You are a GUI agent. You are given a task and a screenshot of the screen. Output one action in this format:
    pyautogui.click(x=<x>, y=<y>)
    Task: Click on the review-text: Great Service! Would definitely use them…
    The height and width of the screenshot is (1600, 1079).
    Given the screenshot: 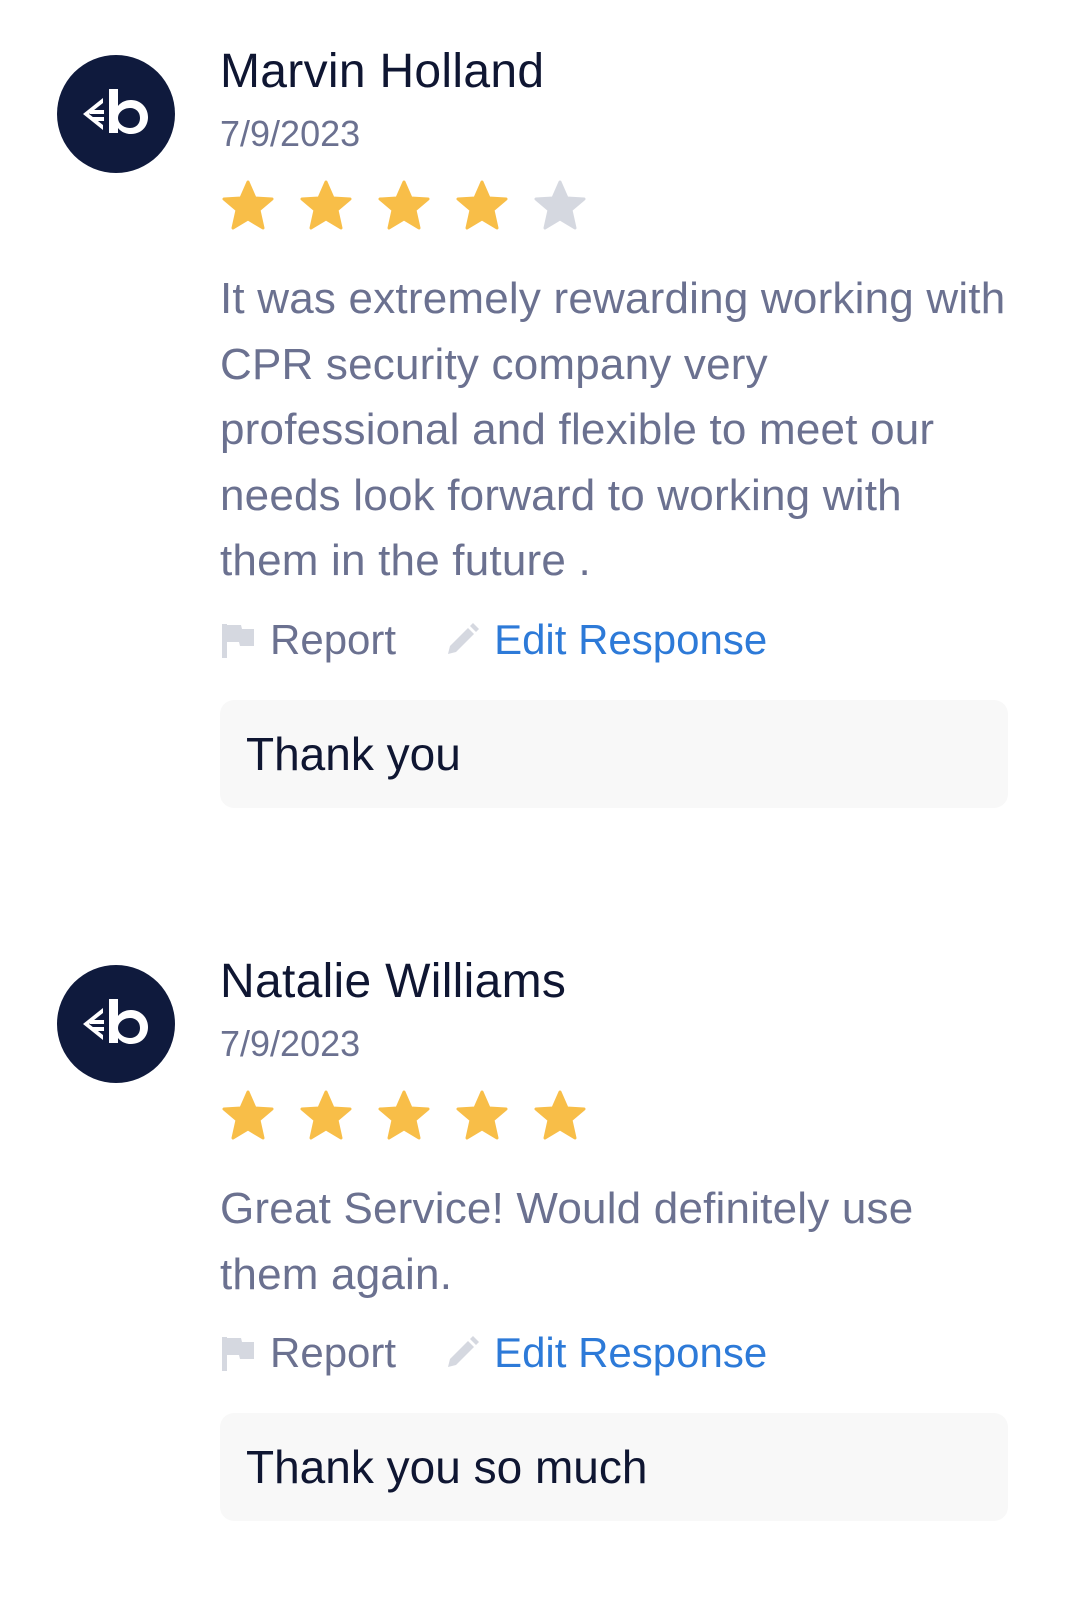 What is the action you would take?
    pyautogui.click(x=567, y=1241)
    